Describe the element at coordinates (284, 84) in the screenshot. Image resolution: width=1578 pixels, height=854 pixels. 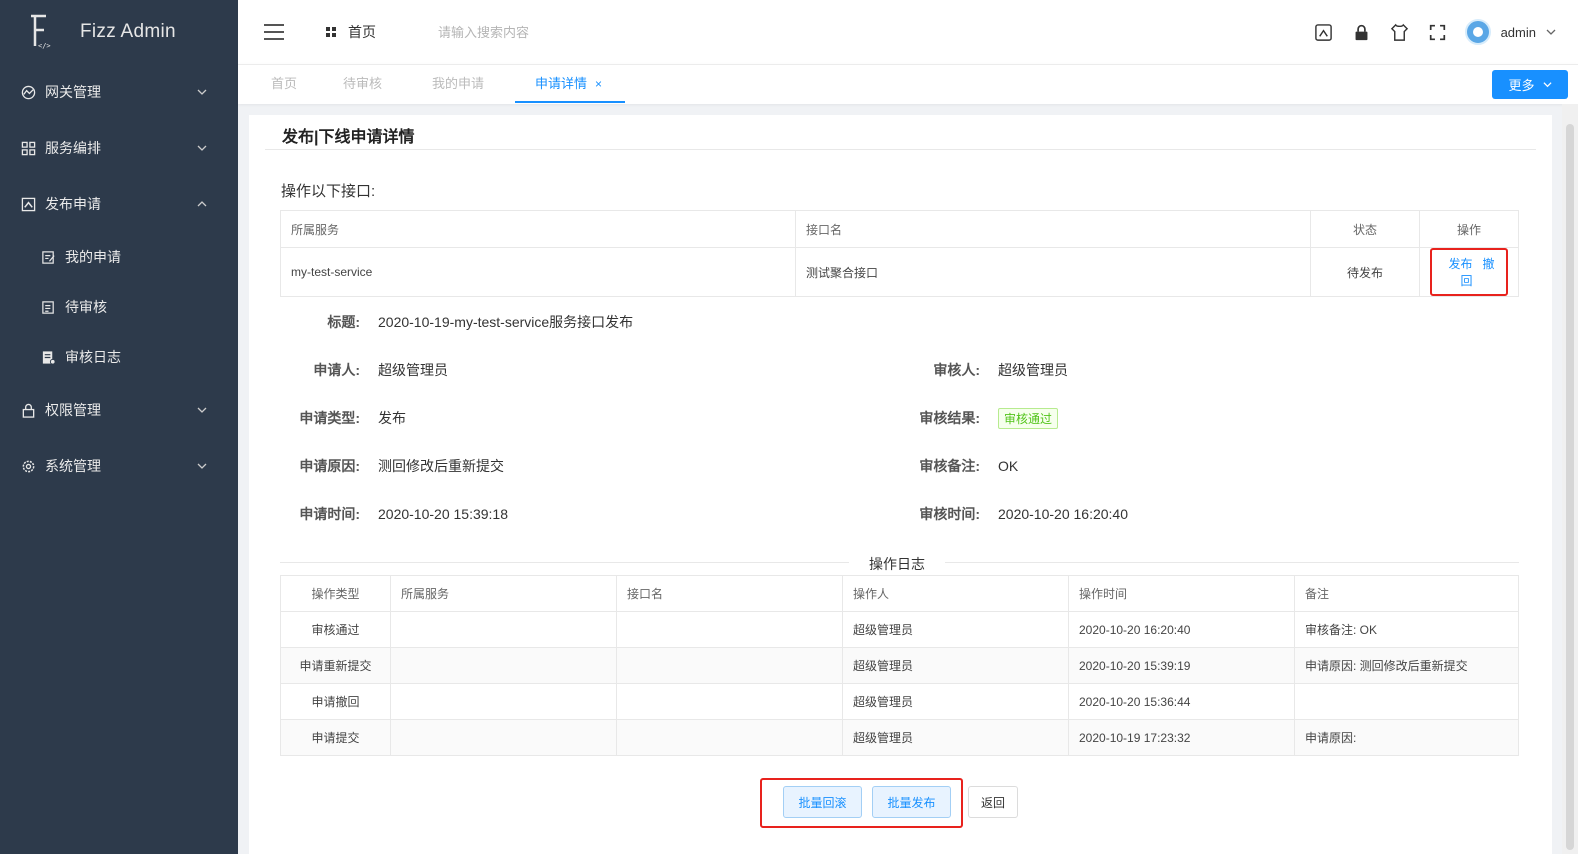
I see `tab-home: 首页` at that location.